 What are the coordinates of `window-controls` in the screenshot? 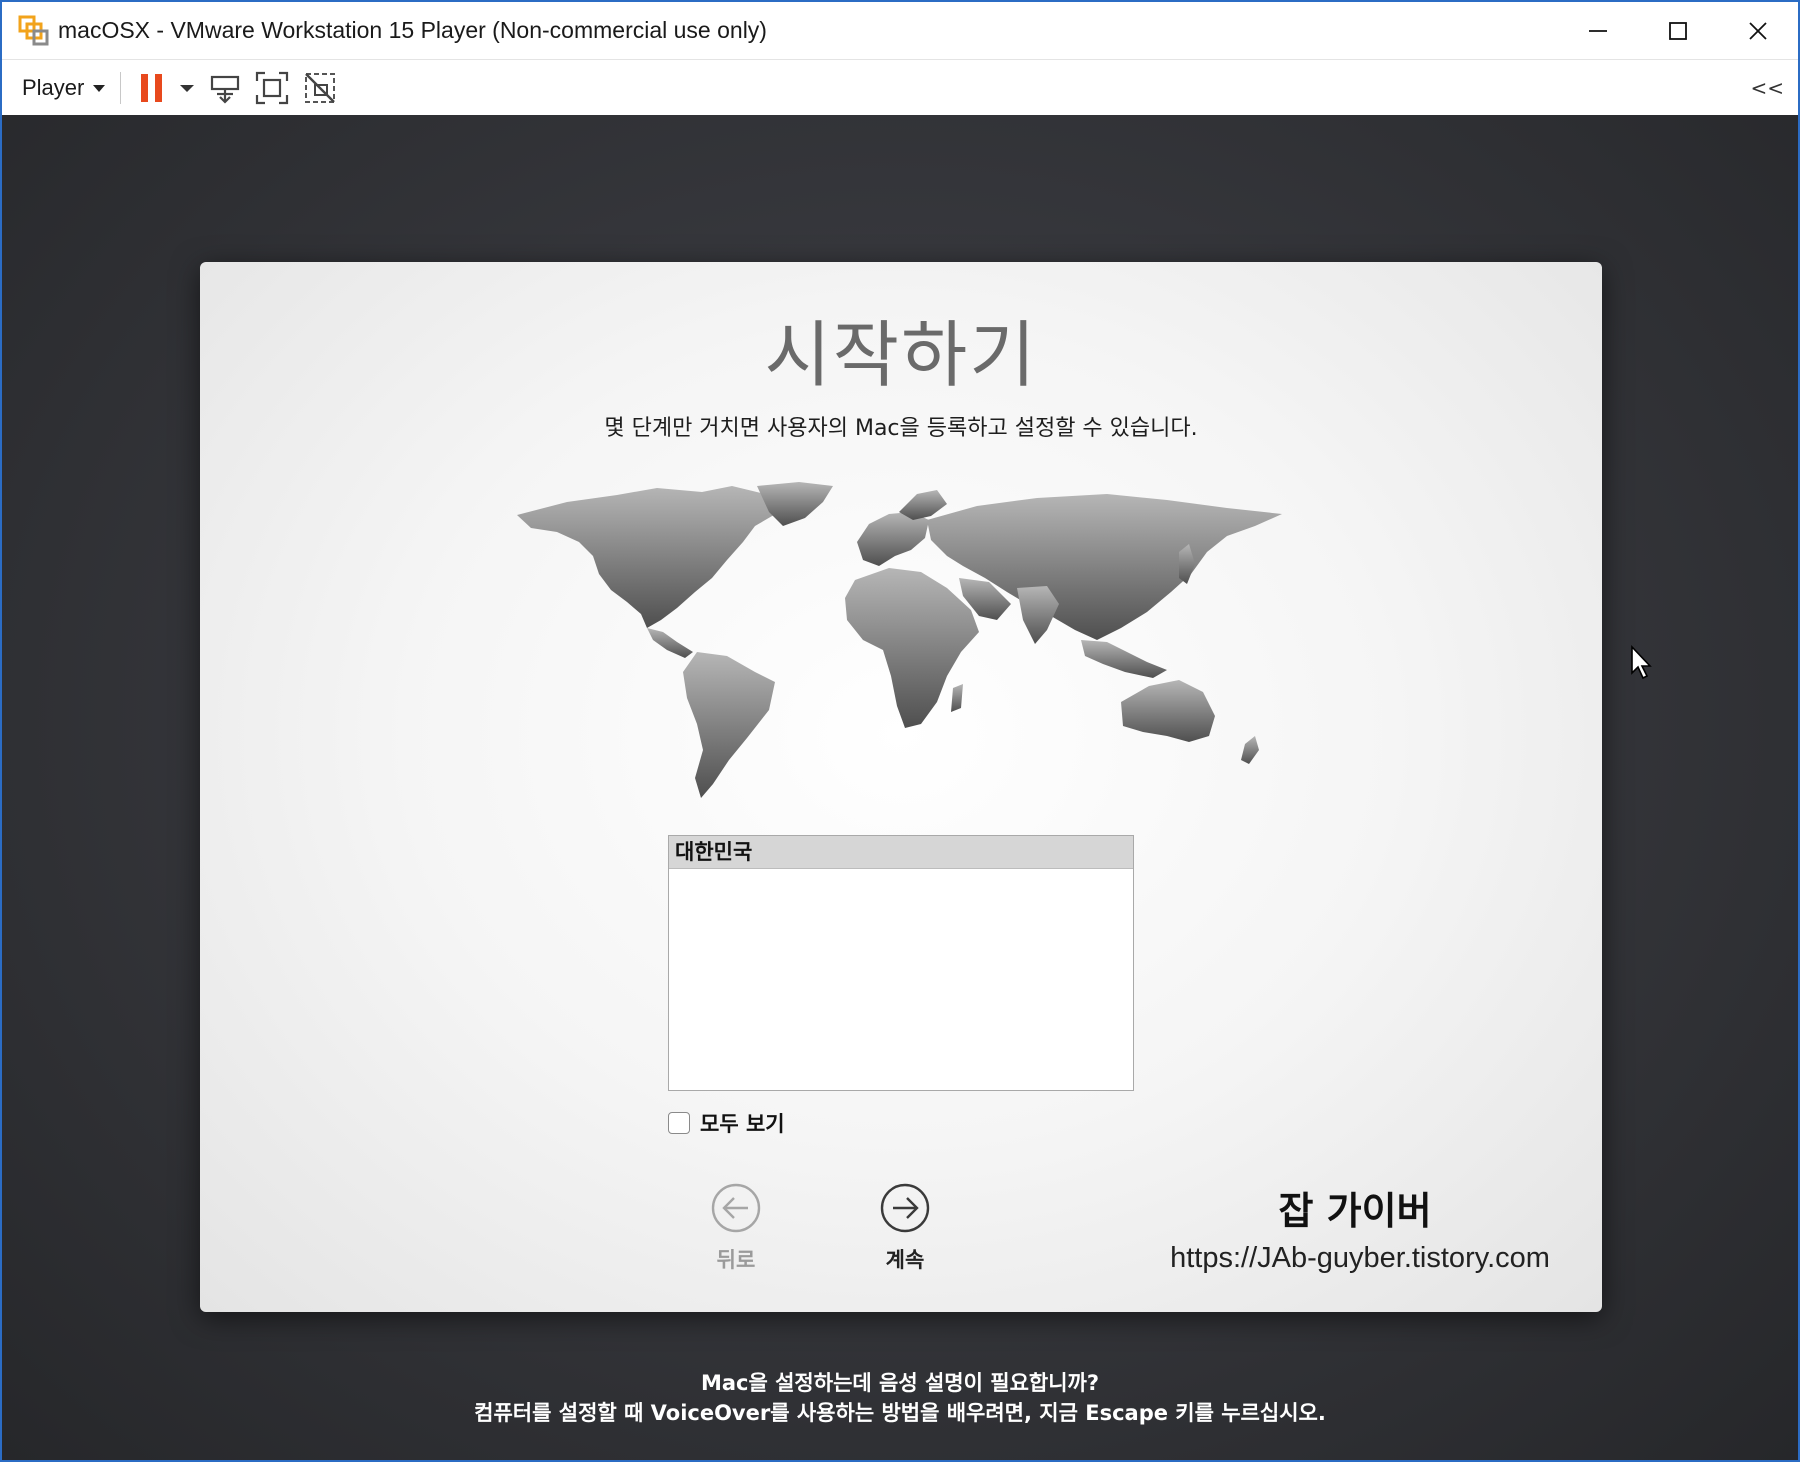 It's located at (1678, 30).